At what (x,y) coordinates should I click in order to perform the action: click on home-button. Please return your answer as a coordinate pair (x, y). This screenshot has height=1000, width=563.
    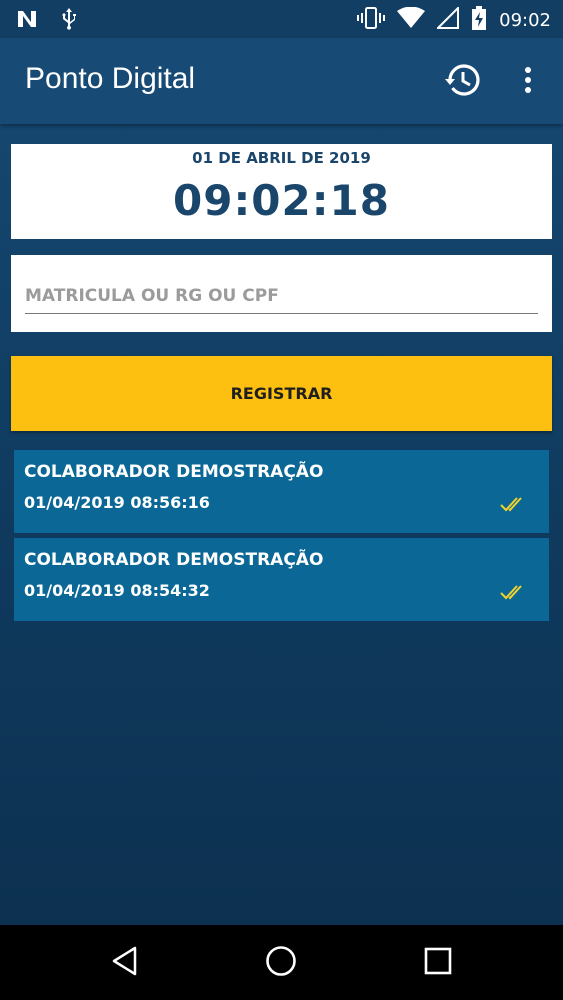
    Looking at the image, I should click on (281, 963).